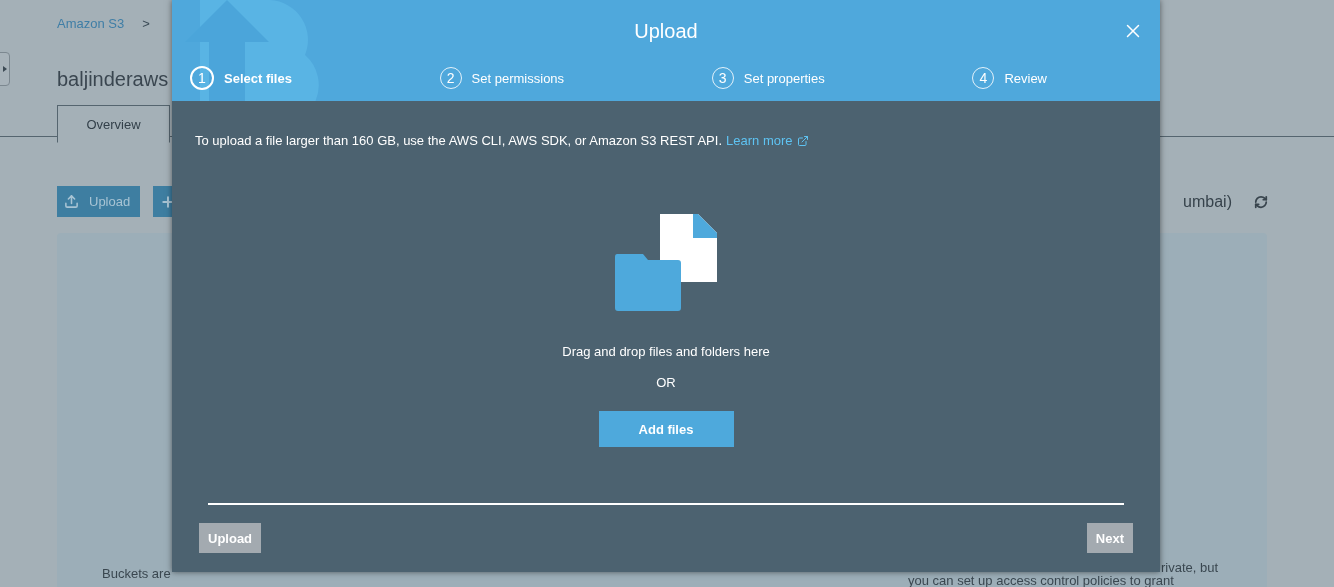 The image size is (1334, 587). What do you see at coordinates (666, 32) in the screenshot?
I see `dialog-title: Upload` at bounding box center [666, 32].